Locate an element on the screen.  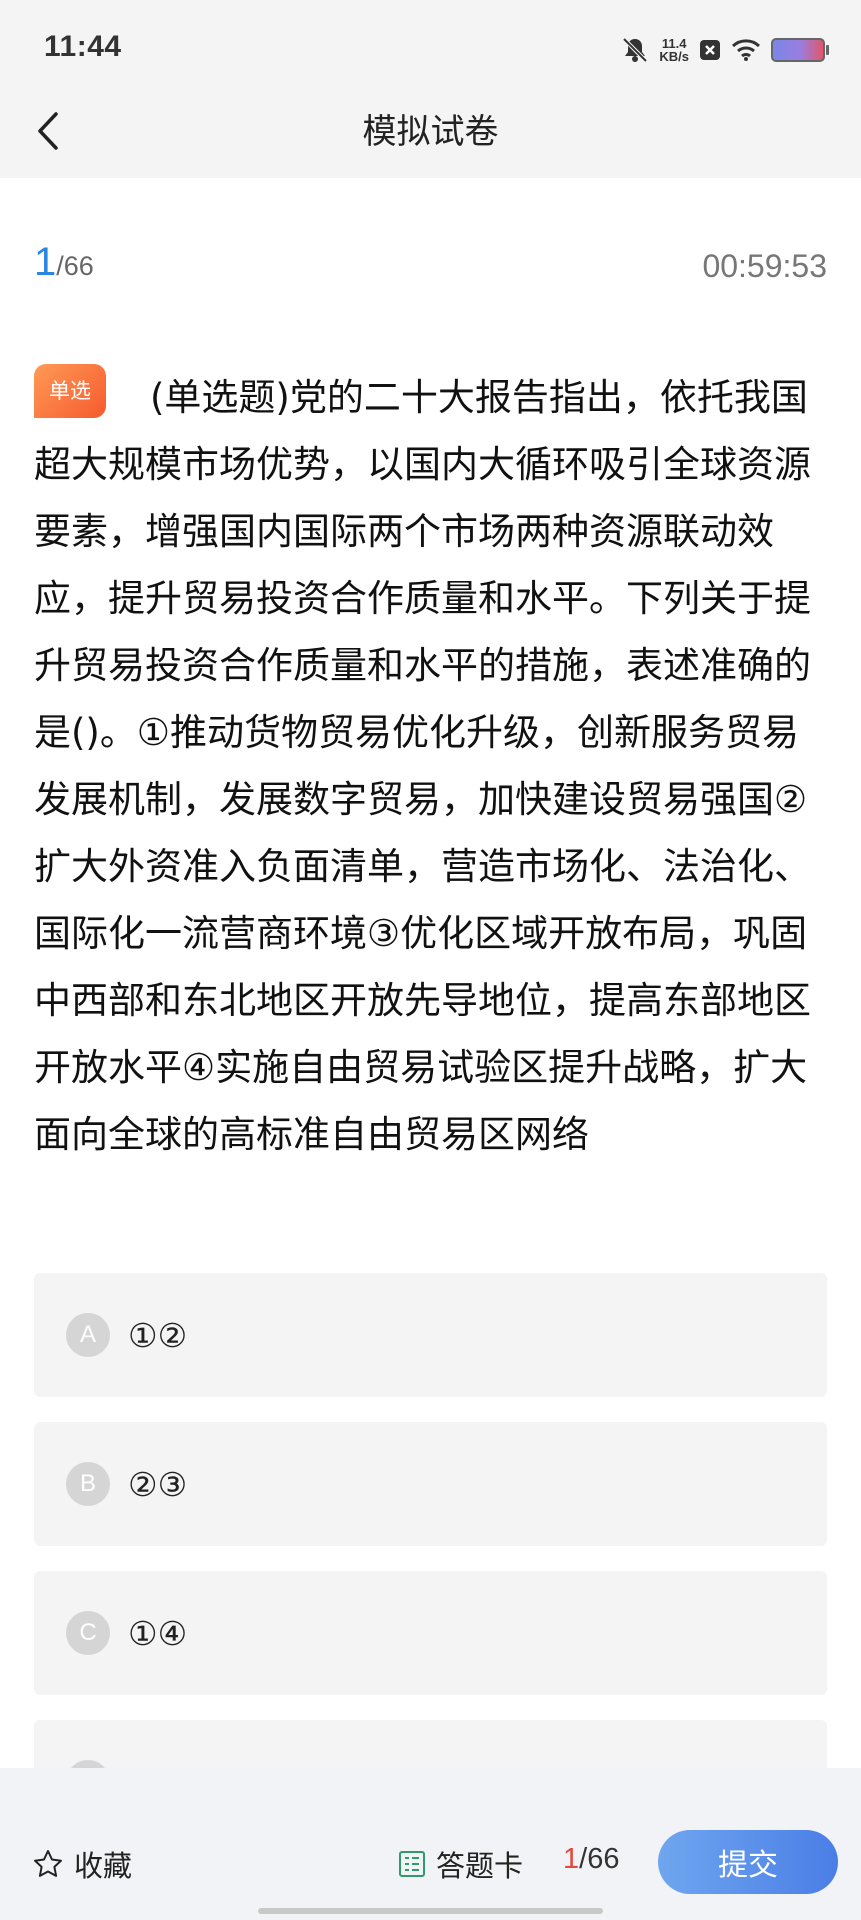
question-progress: 1/66 is located at coordinates (64, 262).